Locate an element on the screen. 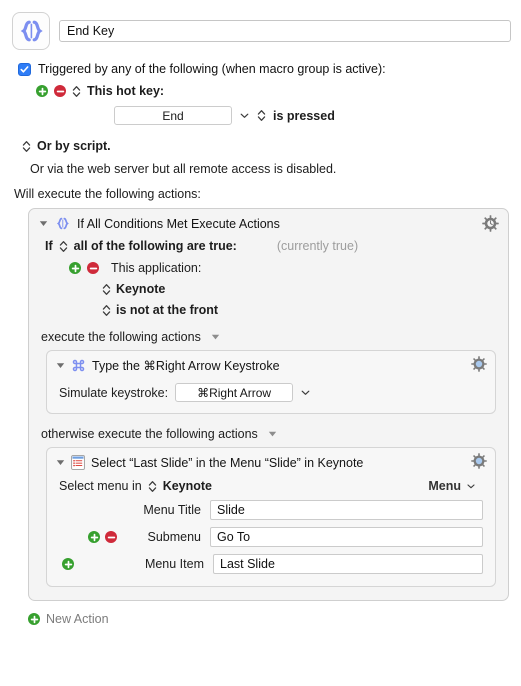 This screenshot has width=521, height=686. hotkey-trigger-label: This hot key: is located at coordinates (126, 91).